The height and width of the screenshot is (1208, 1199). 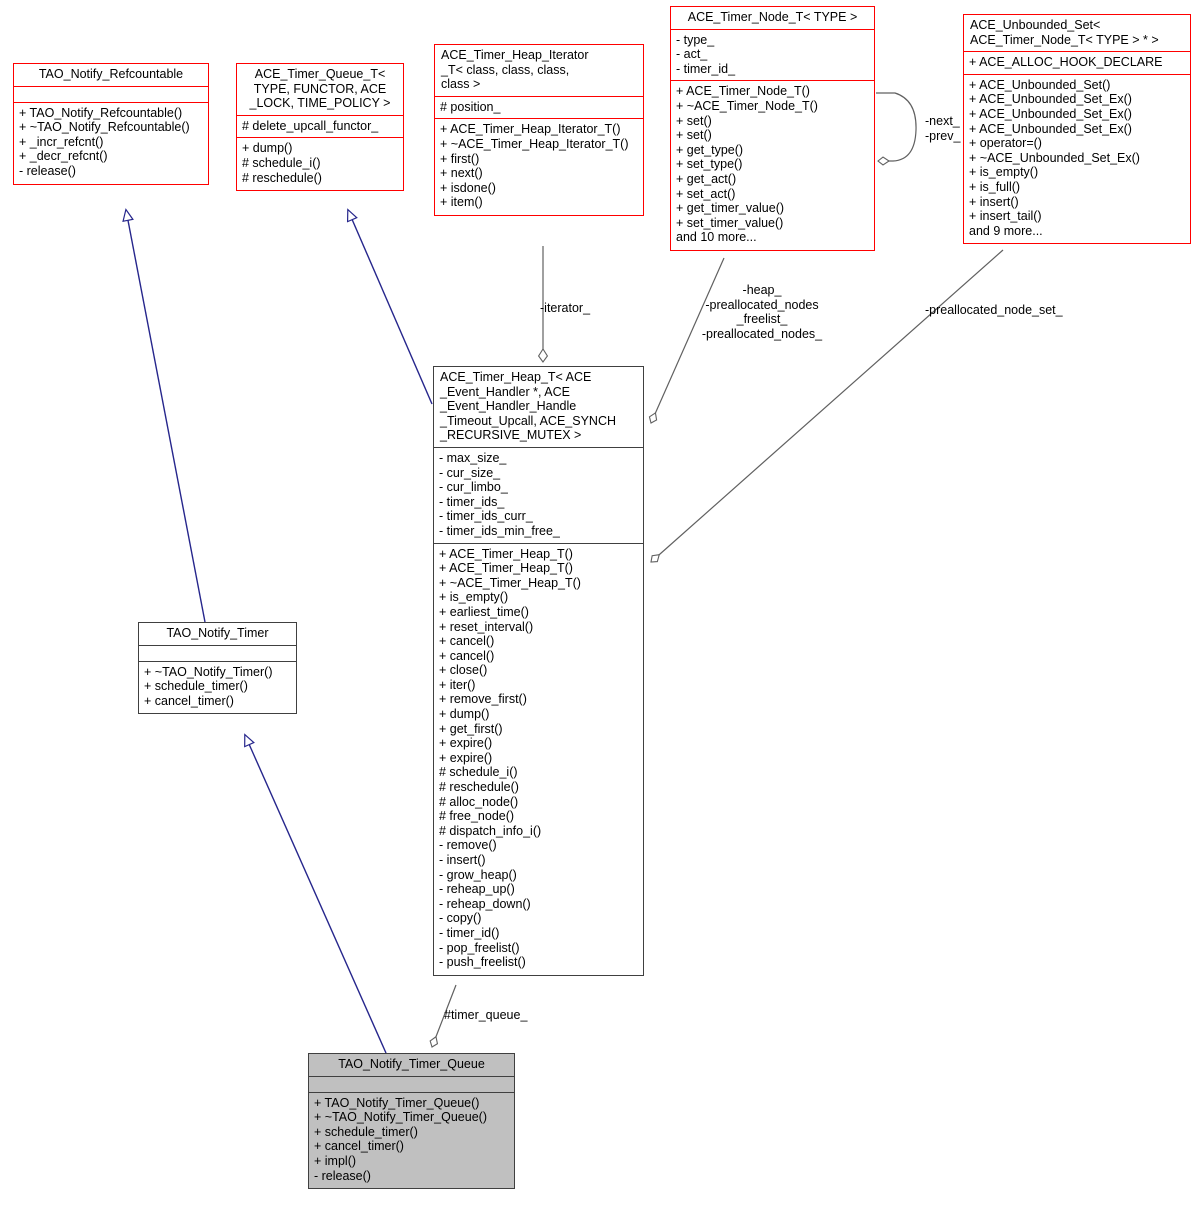 What do you see at coordinates (470, 472) in the screenshot?
I see `attribute-row: - cur_size_` at bounding box center [470, 472].